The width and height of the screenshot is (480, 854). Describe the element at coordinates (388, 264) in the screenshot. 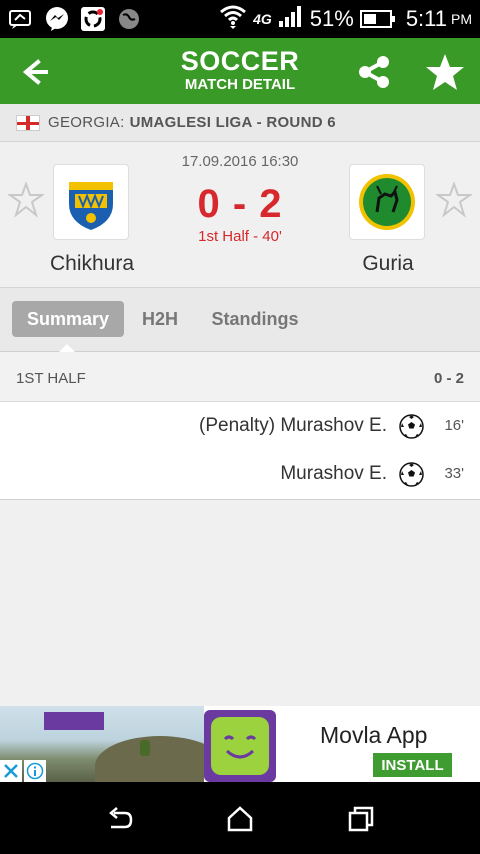

I see `away-team-name: Guria` at that location.